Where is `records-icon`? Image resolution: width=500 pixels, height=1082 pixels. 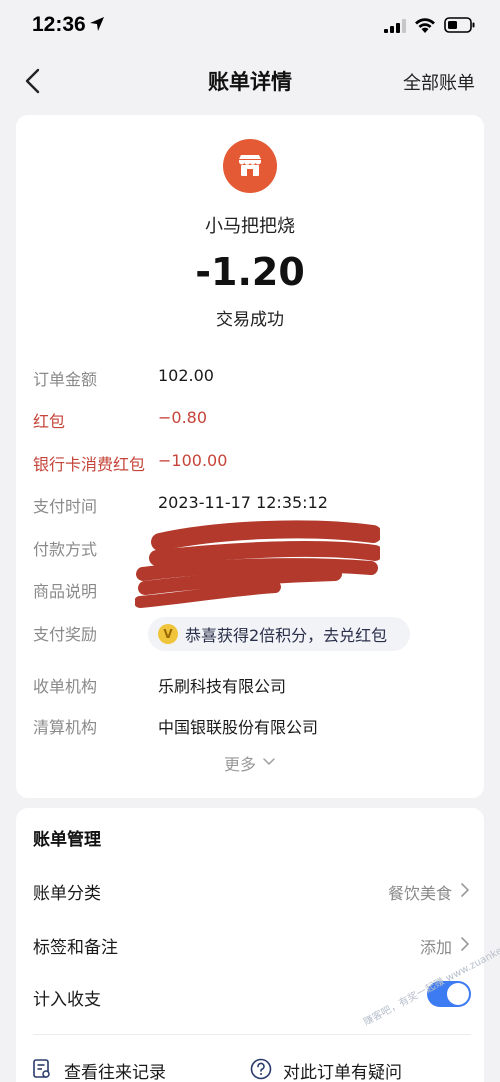
records-icon is located at coordinates (41, 1068).